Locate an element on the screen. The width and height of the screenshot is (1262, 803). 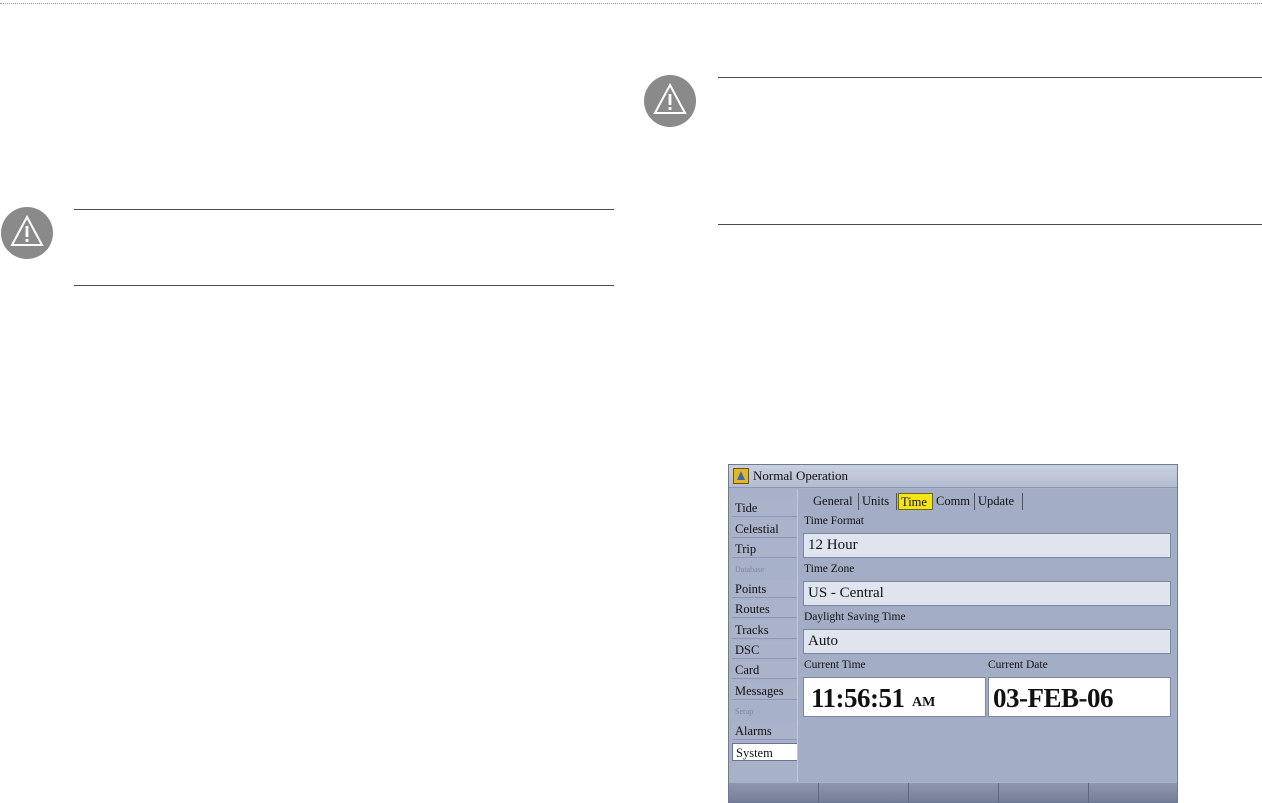
softkey-bar is located at coordinates (953, 792).